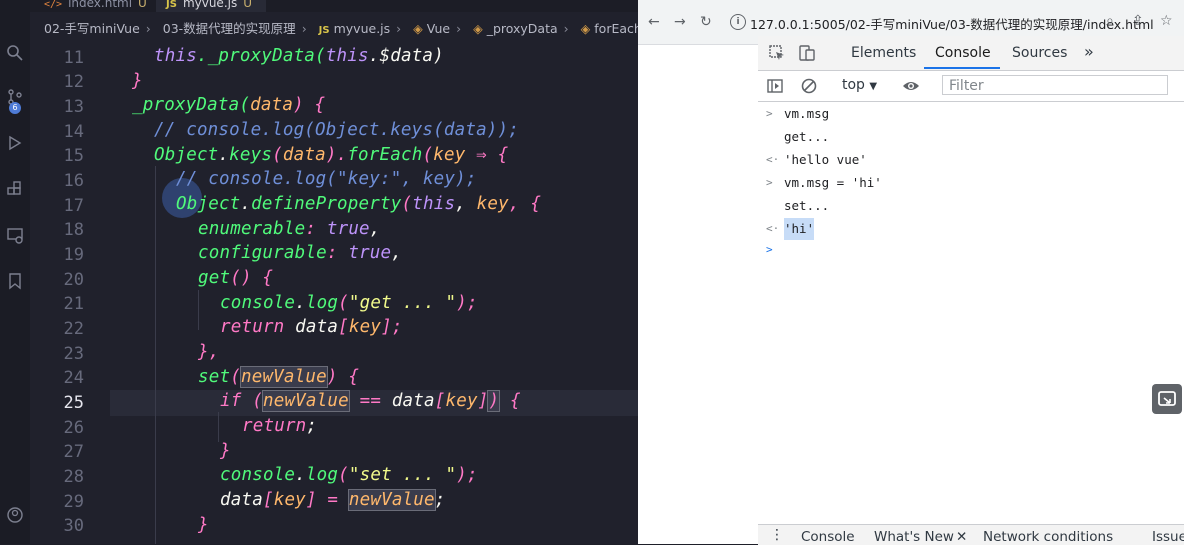 The image size is (1184, 545). What do you see at coordinates (798, 113) in the screenshot?
I see `console-input-line: > vm.msg` at bounding box center [798, 113].